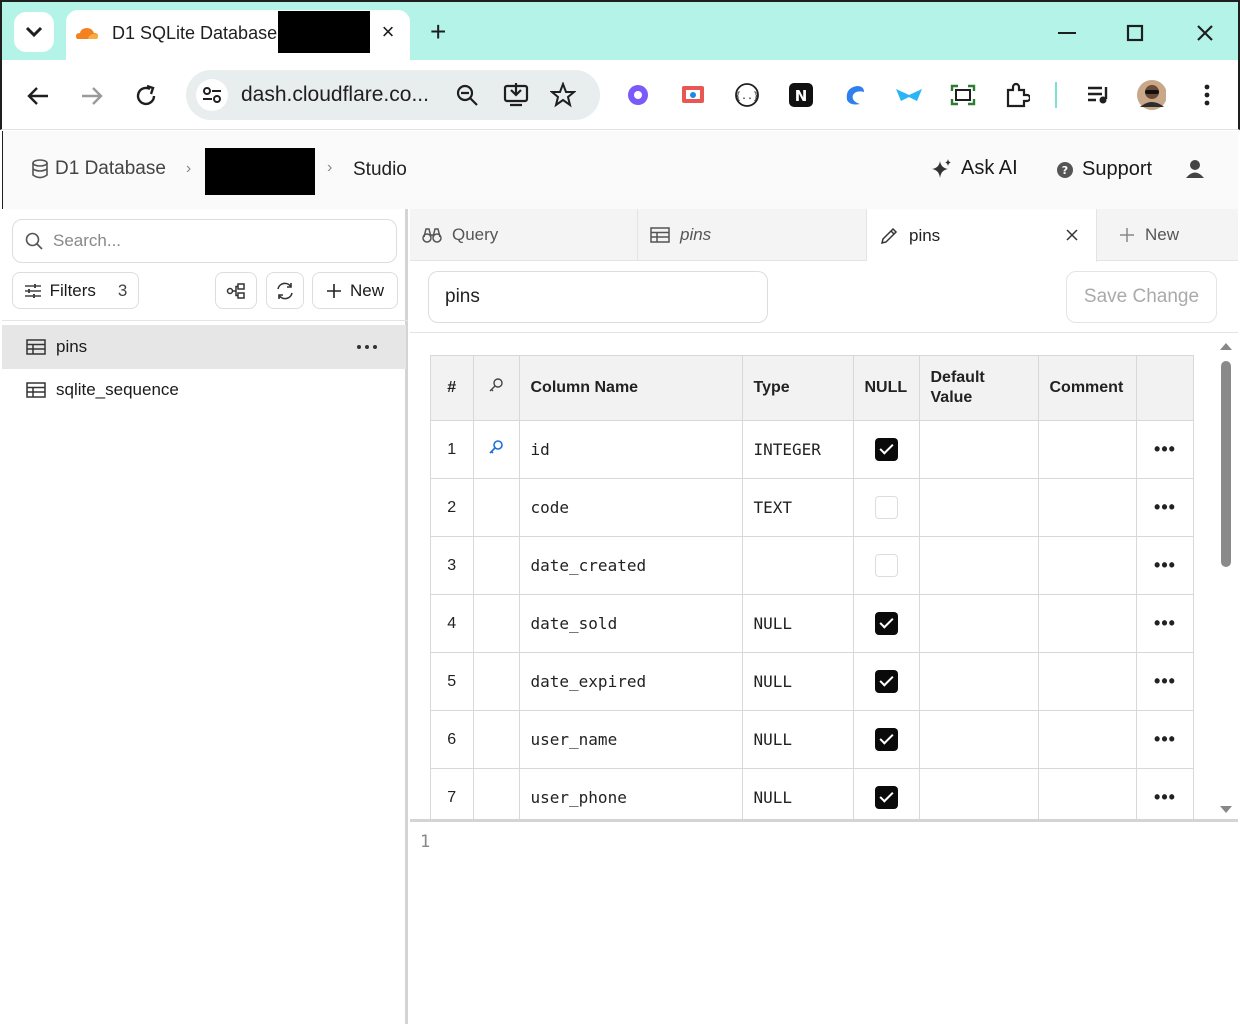 This screenshot has width=1240, height=1024. What do you see at coordinates (438, 32) in the screenshot?
I see `new-tab-button: +` at bounding box center [438, 32].